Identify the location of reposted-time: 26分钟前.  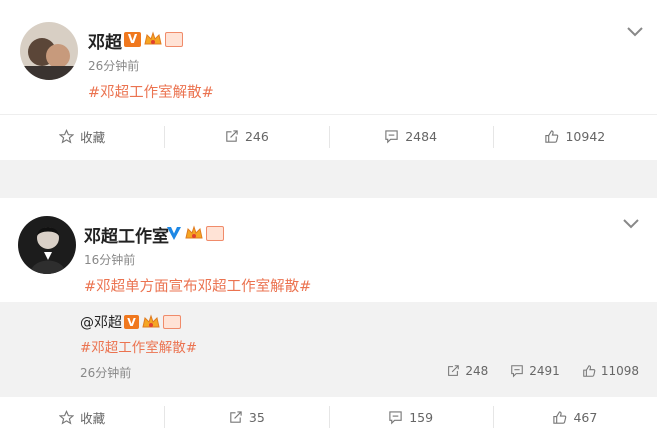
(106, 373).